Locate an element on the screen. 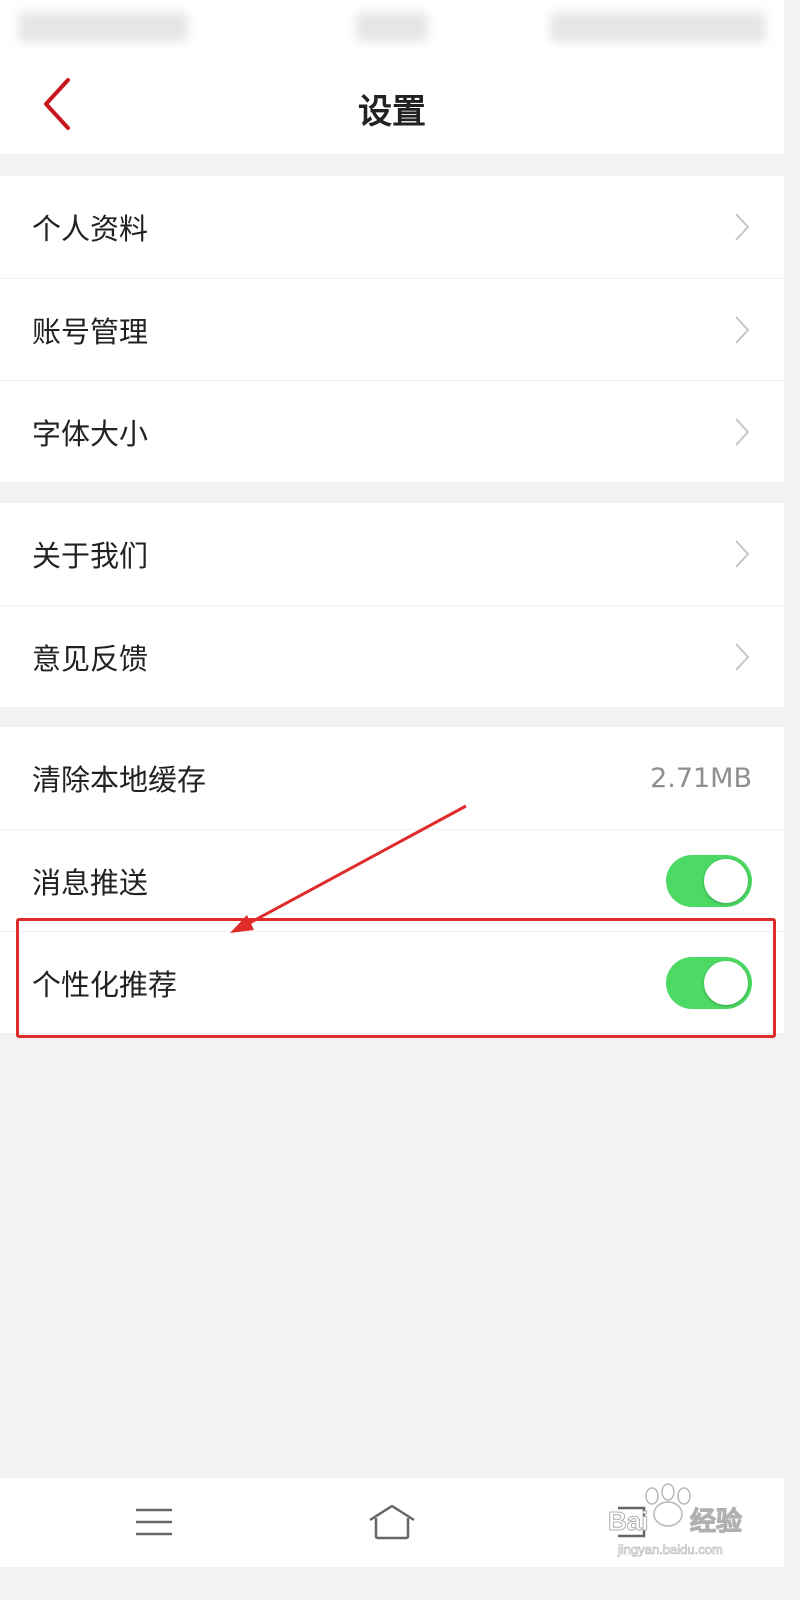 The height and width of the screenshot is (1600, 800). status-icons-blurred is located at coordinates (658, 27).